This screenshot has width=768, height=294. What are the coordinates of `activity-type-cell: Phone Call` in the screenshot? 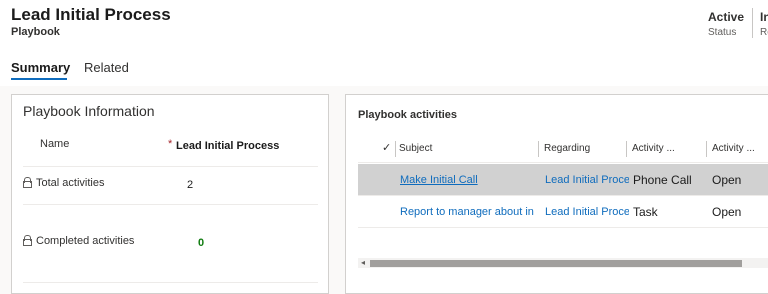 It's located at (662, 180).